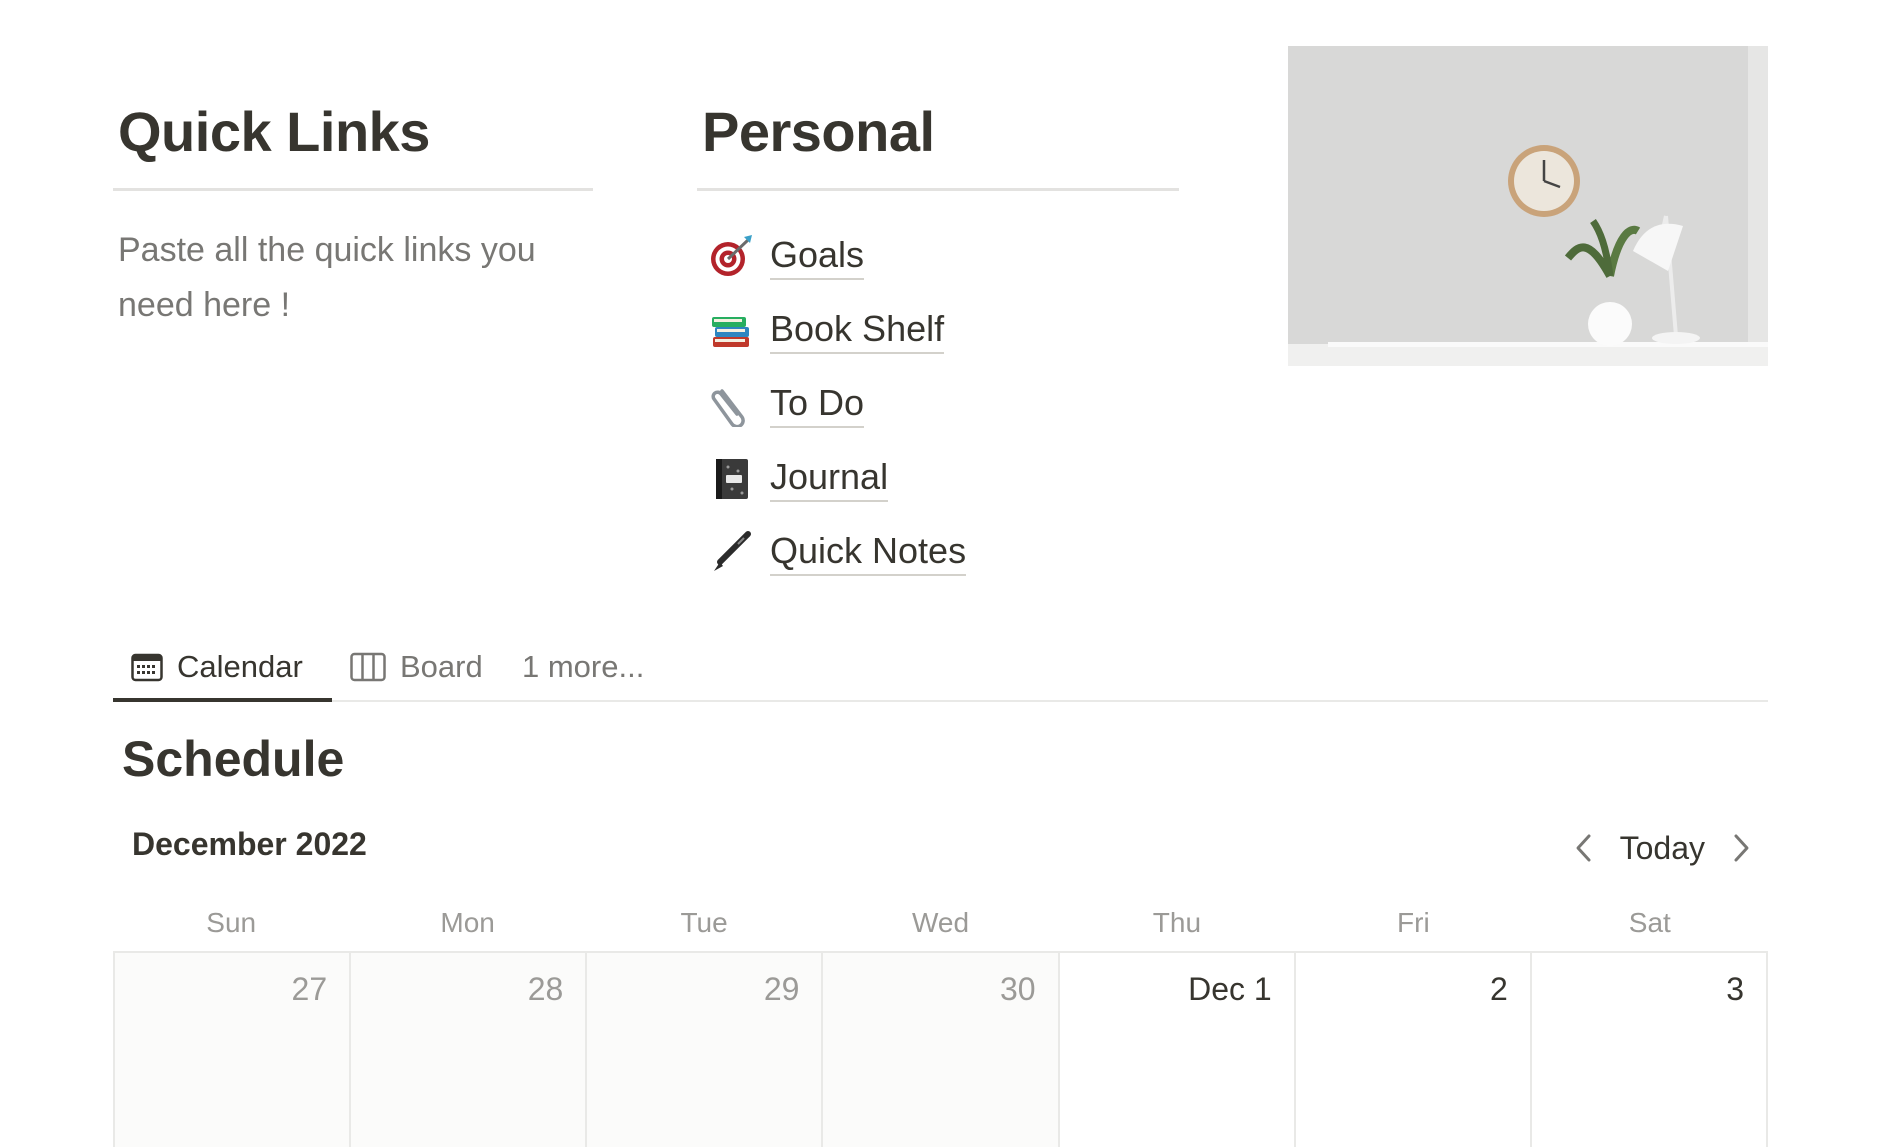  What do you see at coordinates (469, 1050) in the screenshot?
I see `calendar-day-cell: 28` at bounding box center [469, 1050].